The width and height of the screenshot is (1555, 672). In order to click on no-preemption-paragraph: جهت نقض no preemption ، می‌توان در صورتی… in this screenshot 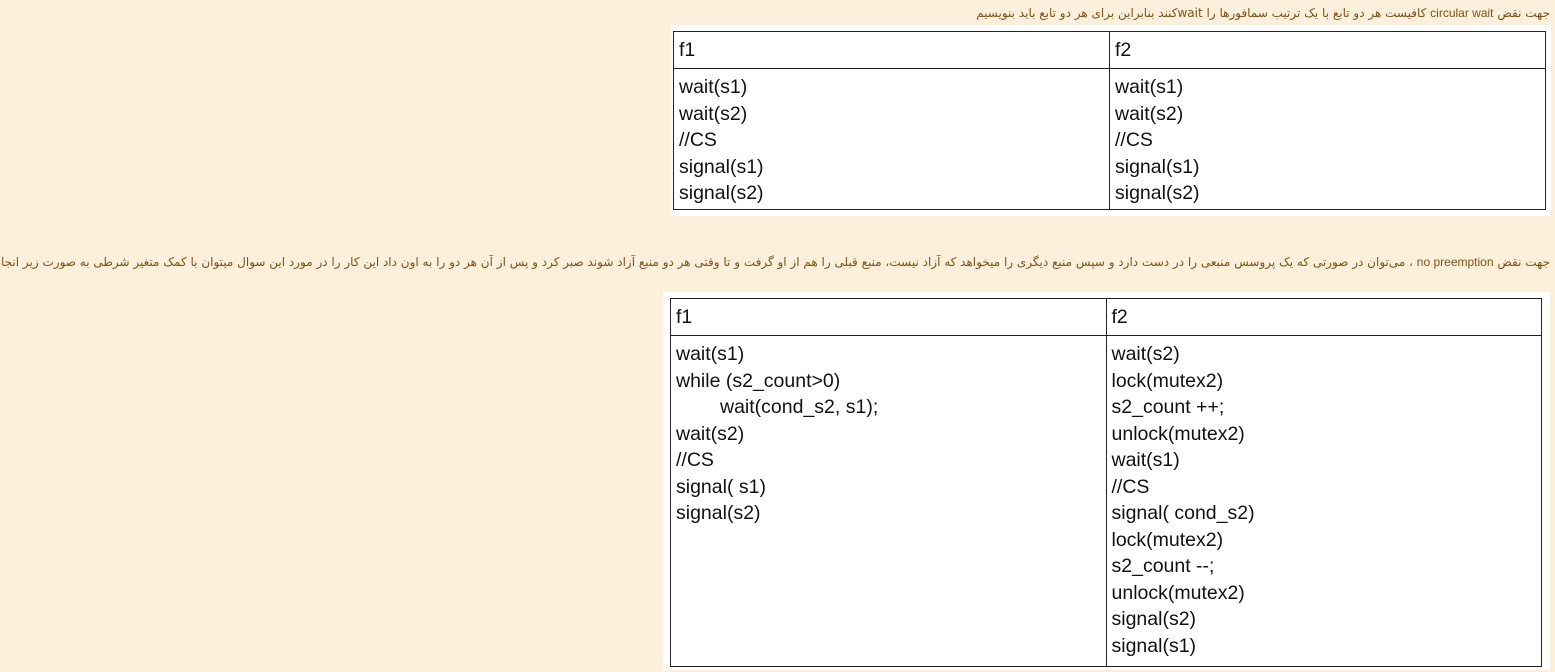, I will do `click(775, 262)`.